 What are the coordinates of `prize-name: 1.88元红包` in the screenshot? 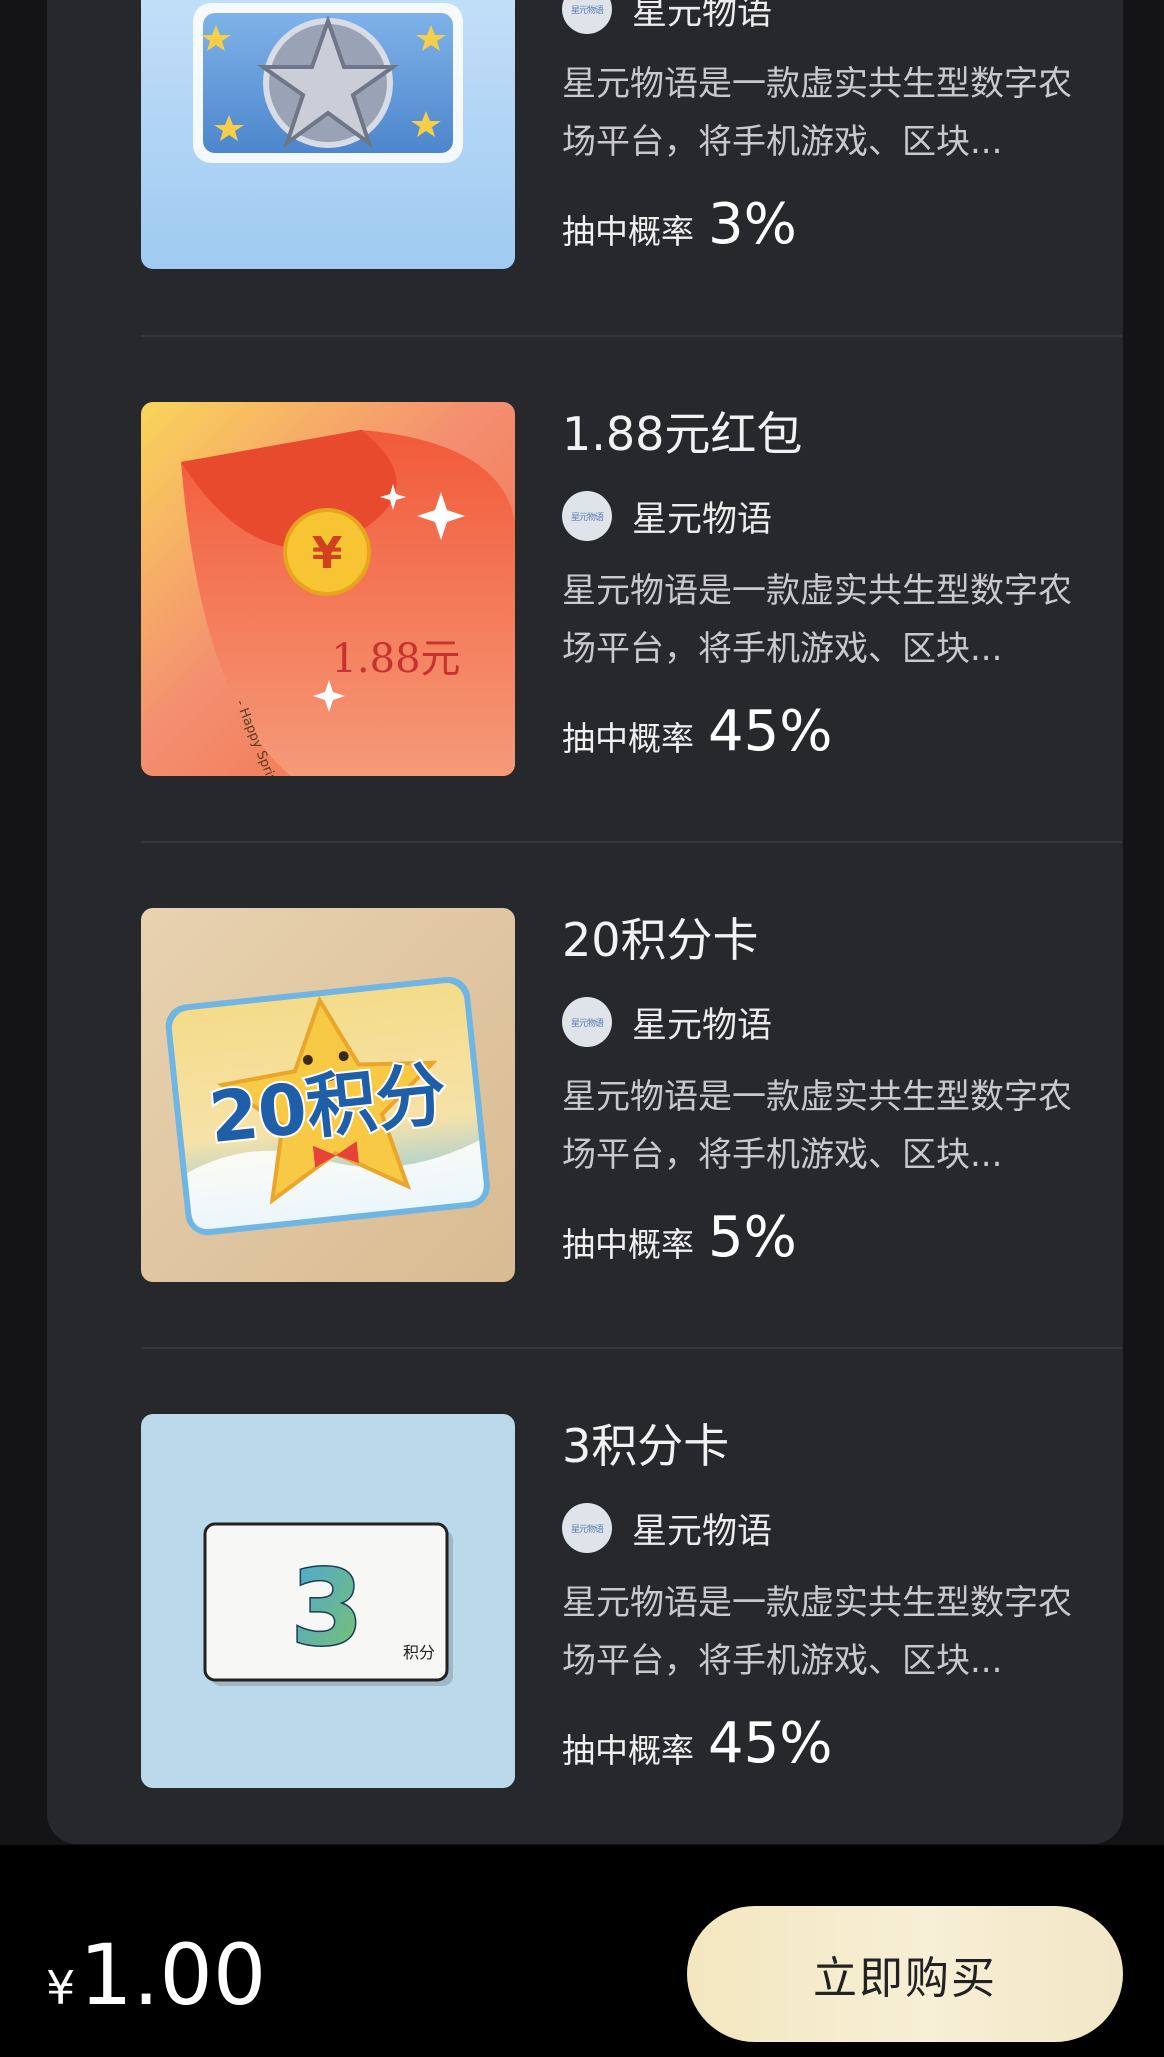 It's located at (682, 434).